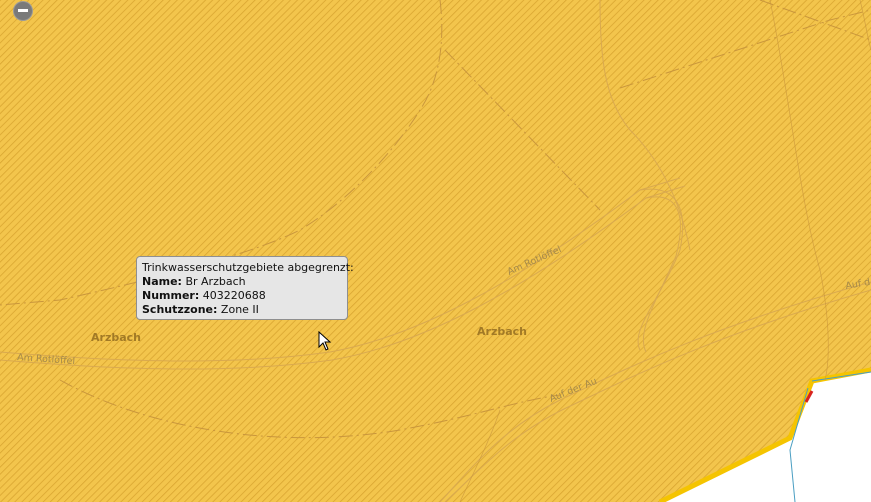  Describe the element at coordinates (248, 267) in the screenshot. I see `tooltip-title: Trinkwasserschutzgebiete abgegrenzt:` at that location.